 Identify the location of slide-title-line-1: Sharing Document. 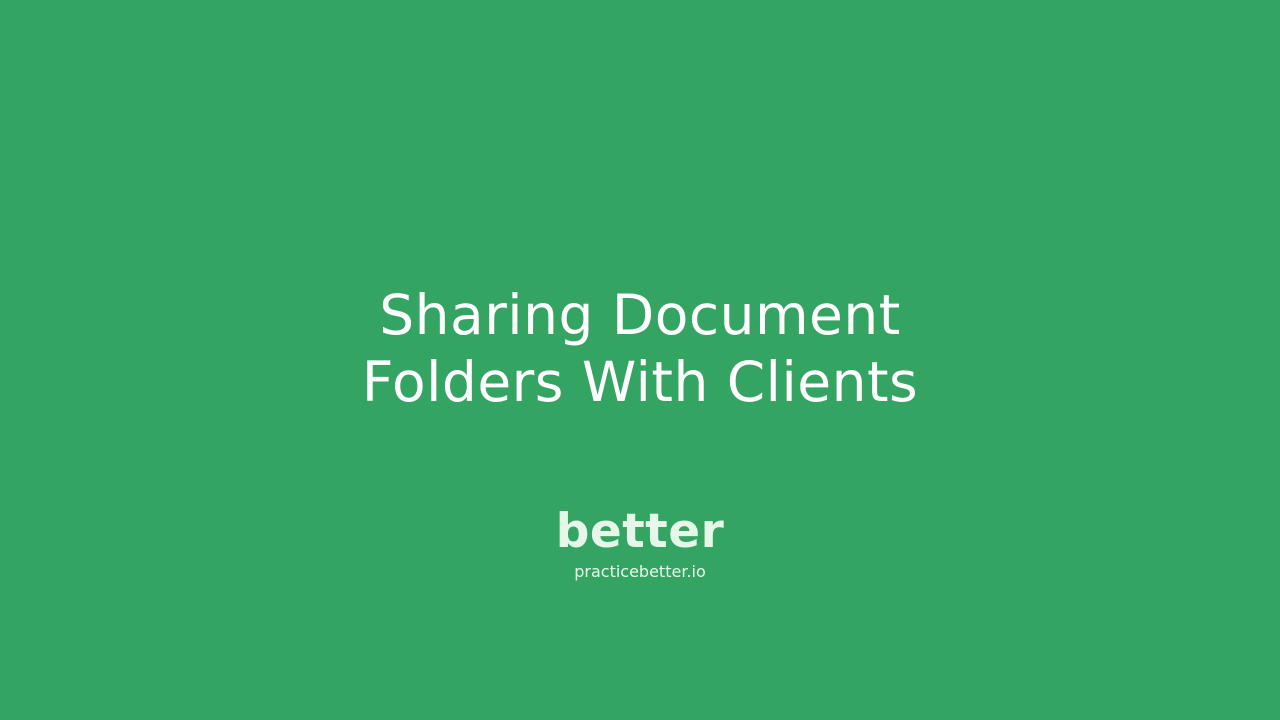
(640, 315).